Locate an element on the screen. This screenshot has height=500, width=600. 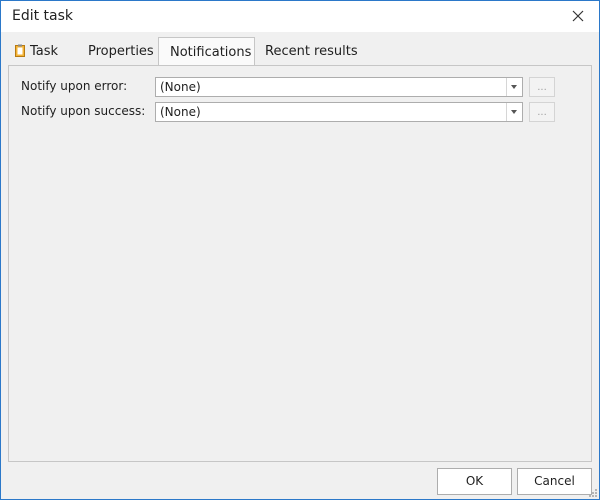
tab-label: Notifications is located at coordinates (211, 52).